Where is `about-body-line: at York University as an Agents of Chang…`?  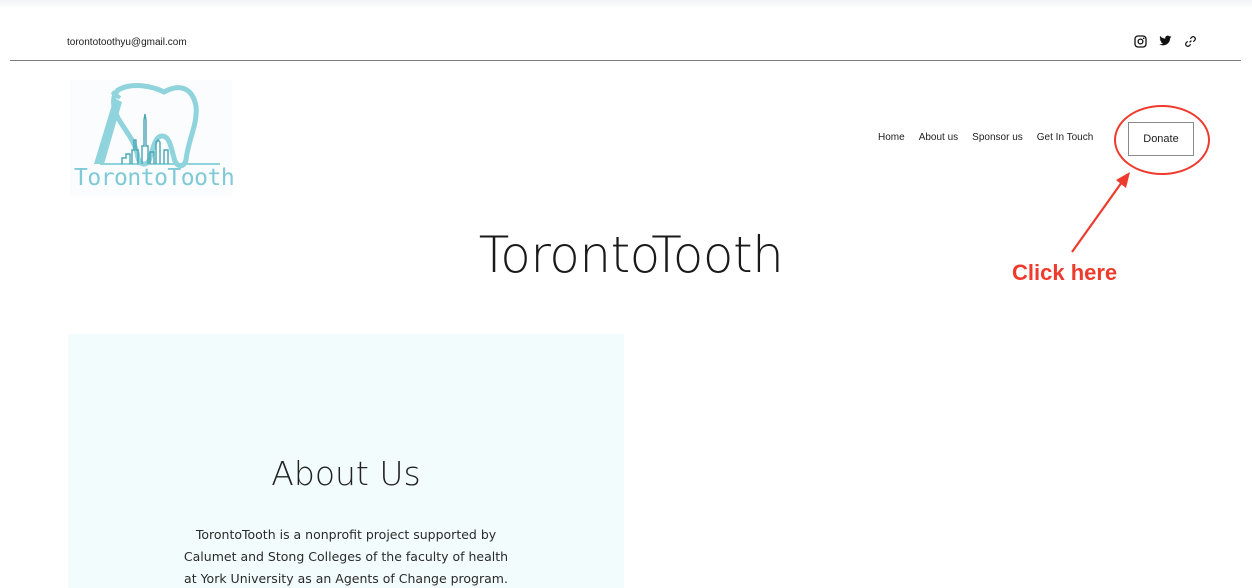
about-body-line: at York University as an Agents of Chang… is located at coordinates (346, 578).